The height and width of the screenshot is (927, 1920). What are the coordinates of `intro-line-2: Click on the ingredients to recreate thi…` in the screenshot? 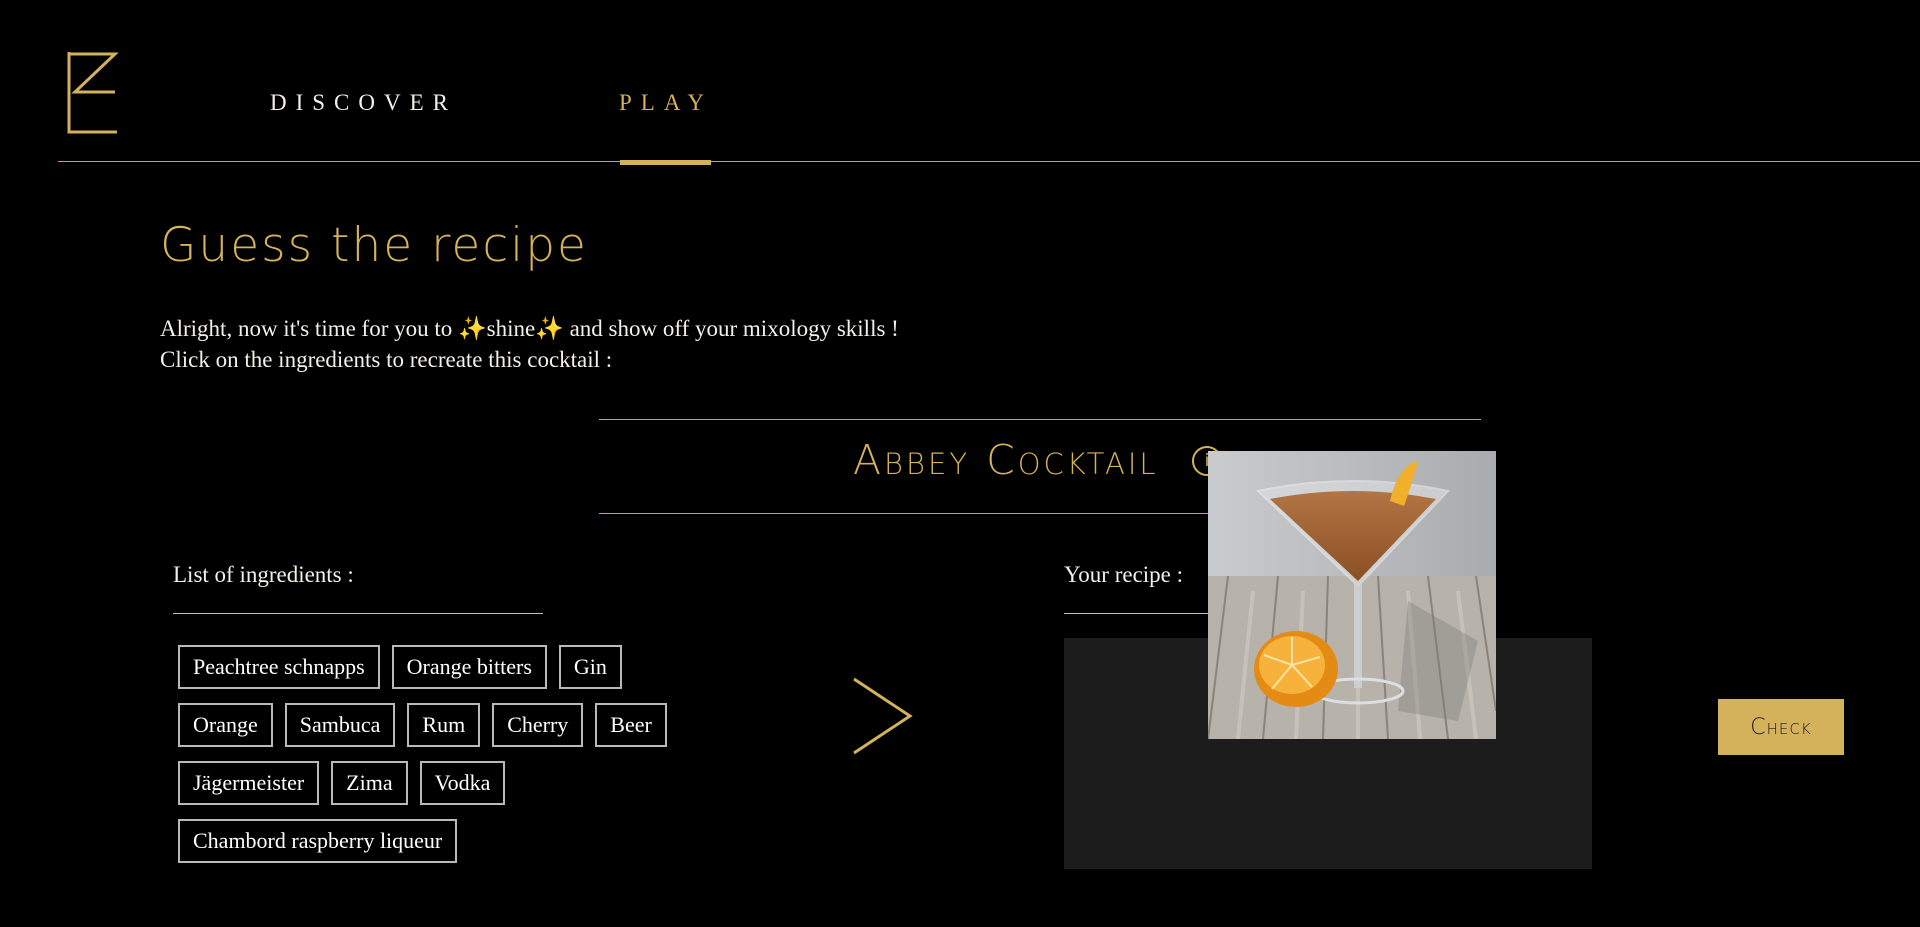 It's located at (386, 359).